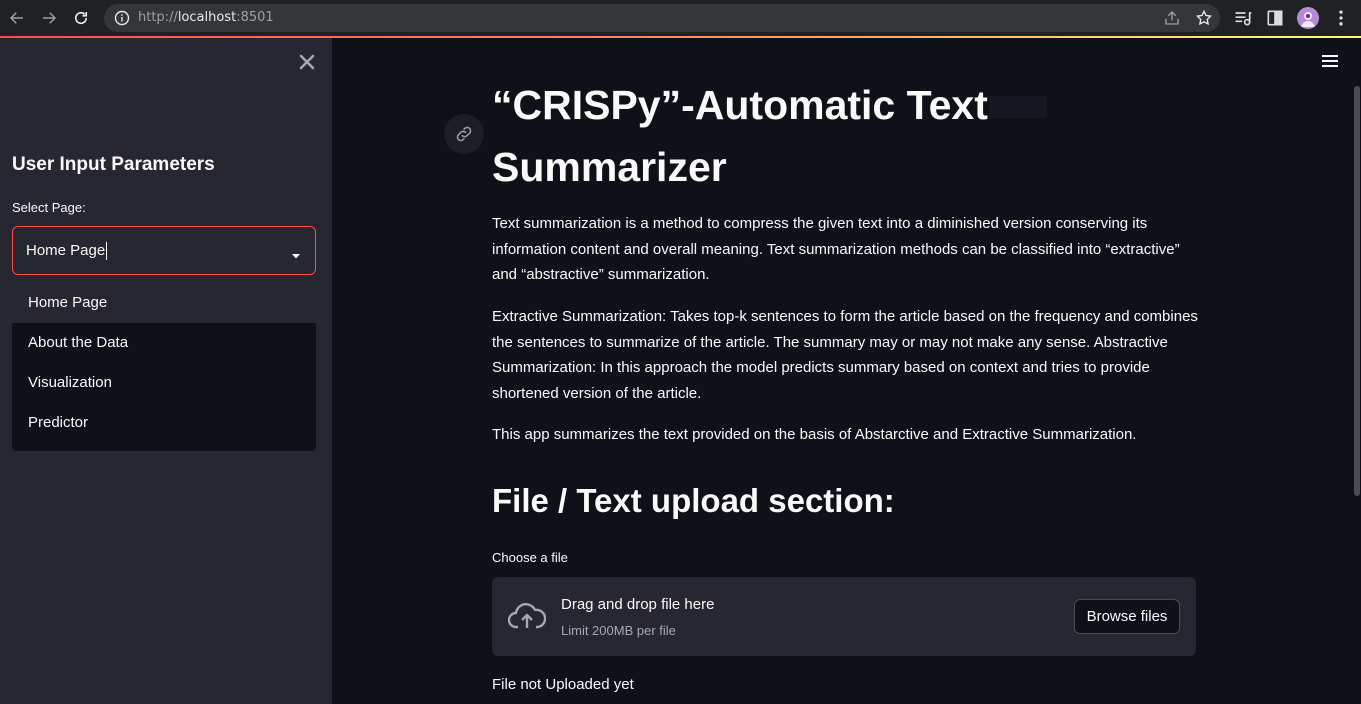 The width and height of the screenshot is (1361, 704). Describe the element at coordinates (164, 423) in the screenshot. I see `dropdown-option-predictor: Predictor` at that location.